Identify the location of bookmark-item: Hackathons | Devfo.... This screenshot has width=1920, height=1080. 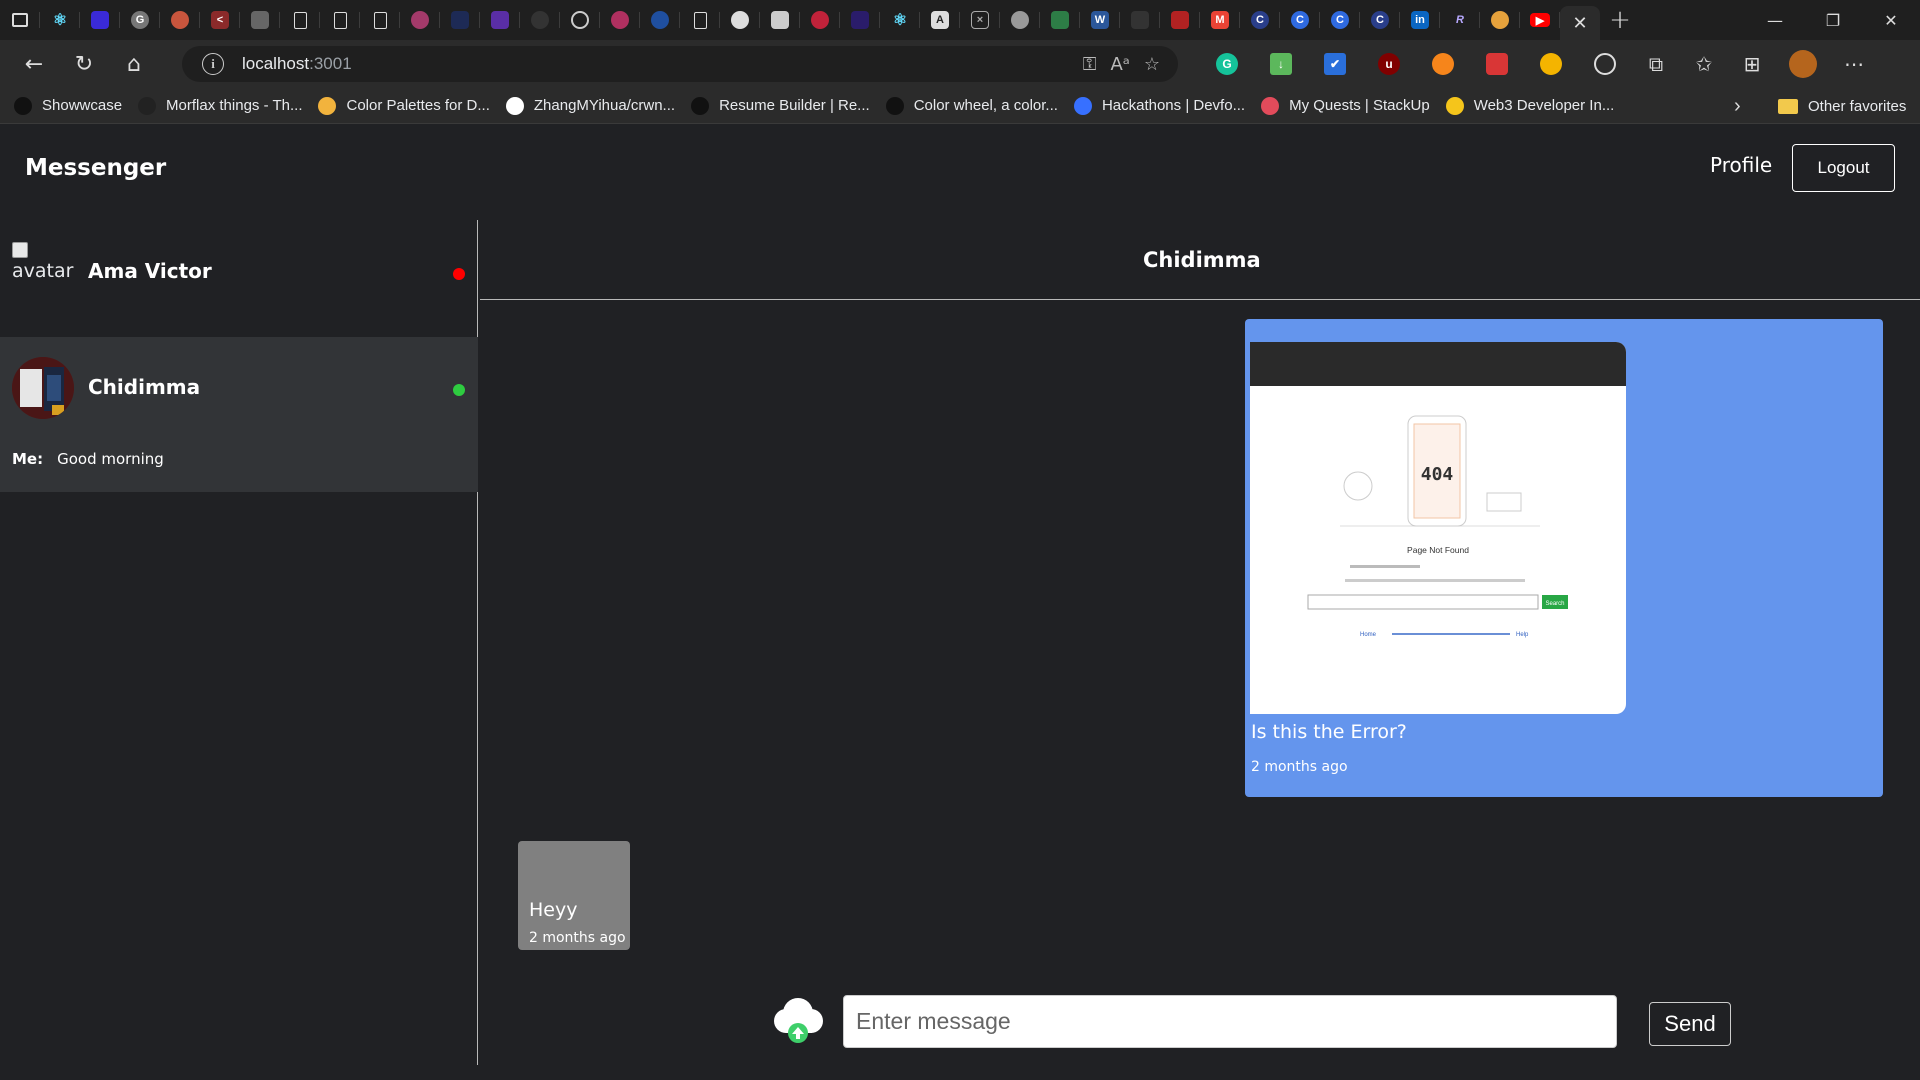
(1159, 105).